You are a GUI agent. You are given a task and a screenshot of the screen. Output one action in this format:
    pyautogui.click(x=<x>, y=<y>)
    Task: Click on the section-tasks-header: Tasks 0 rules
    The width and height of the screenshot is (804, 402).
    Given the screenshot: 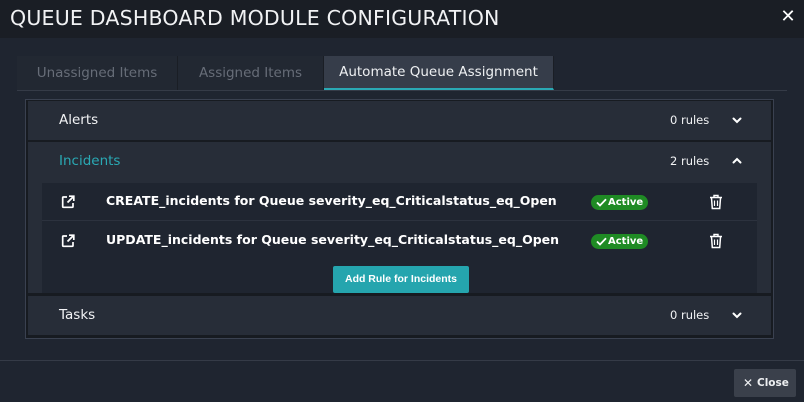 What is the action you would take?
    pyautogui.click(x=399, y=315)
    